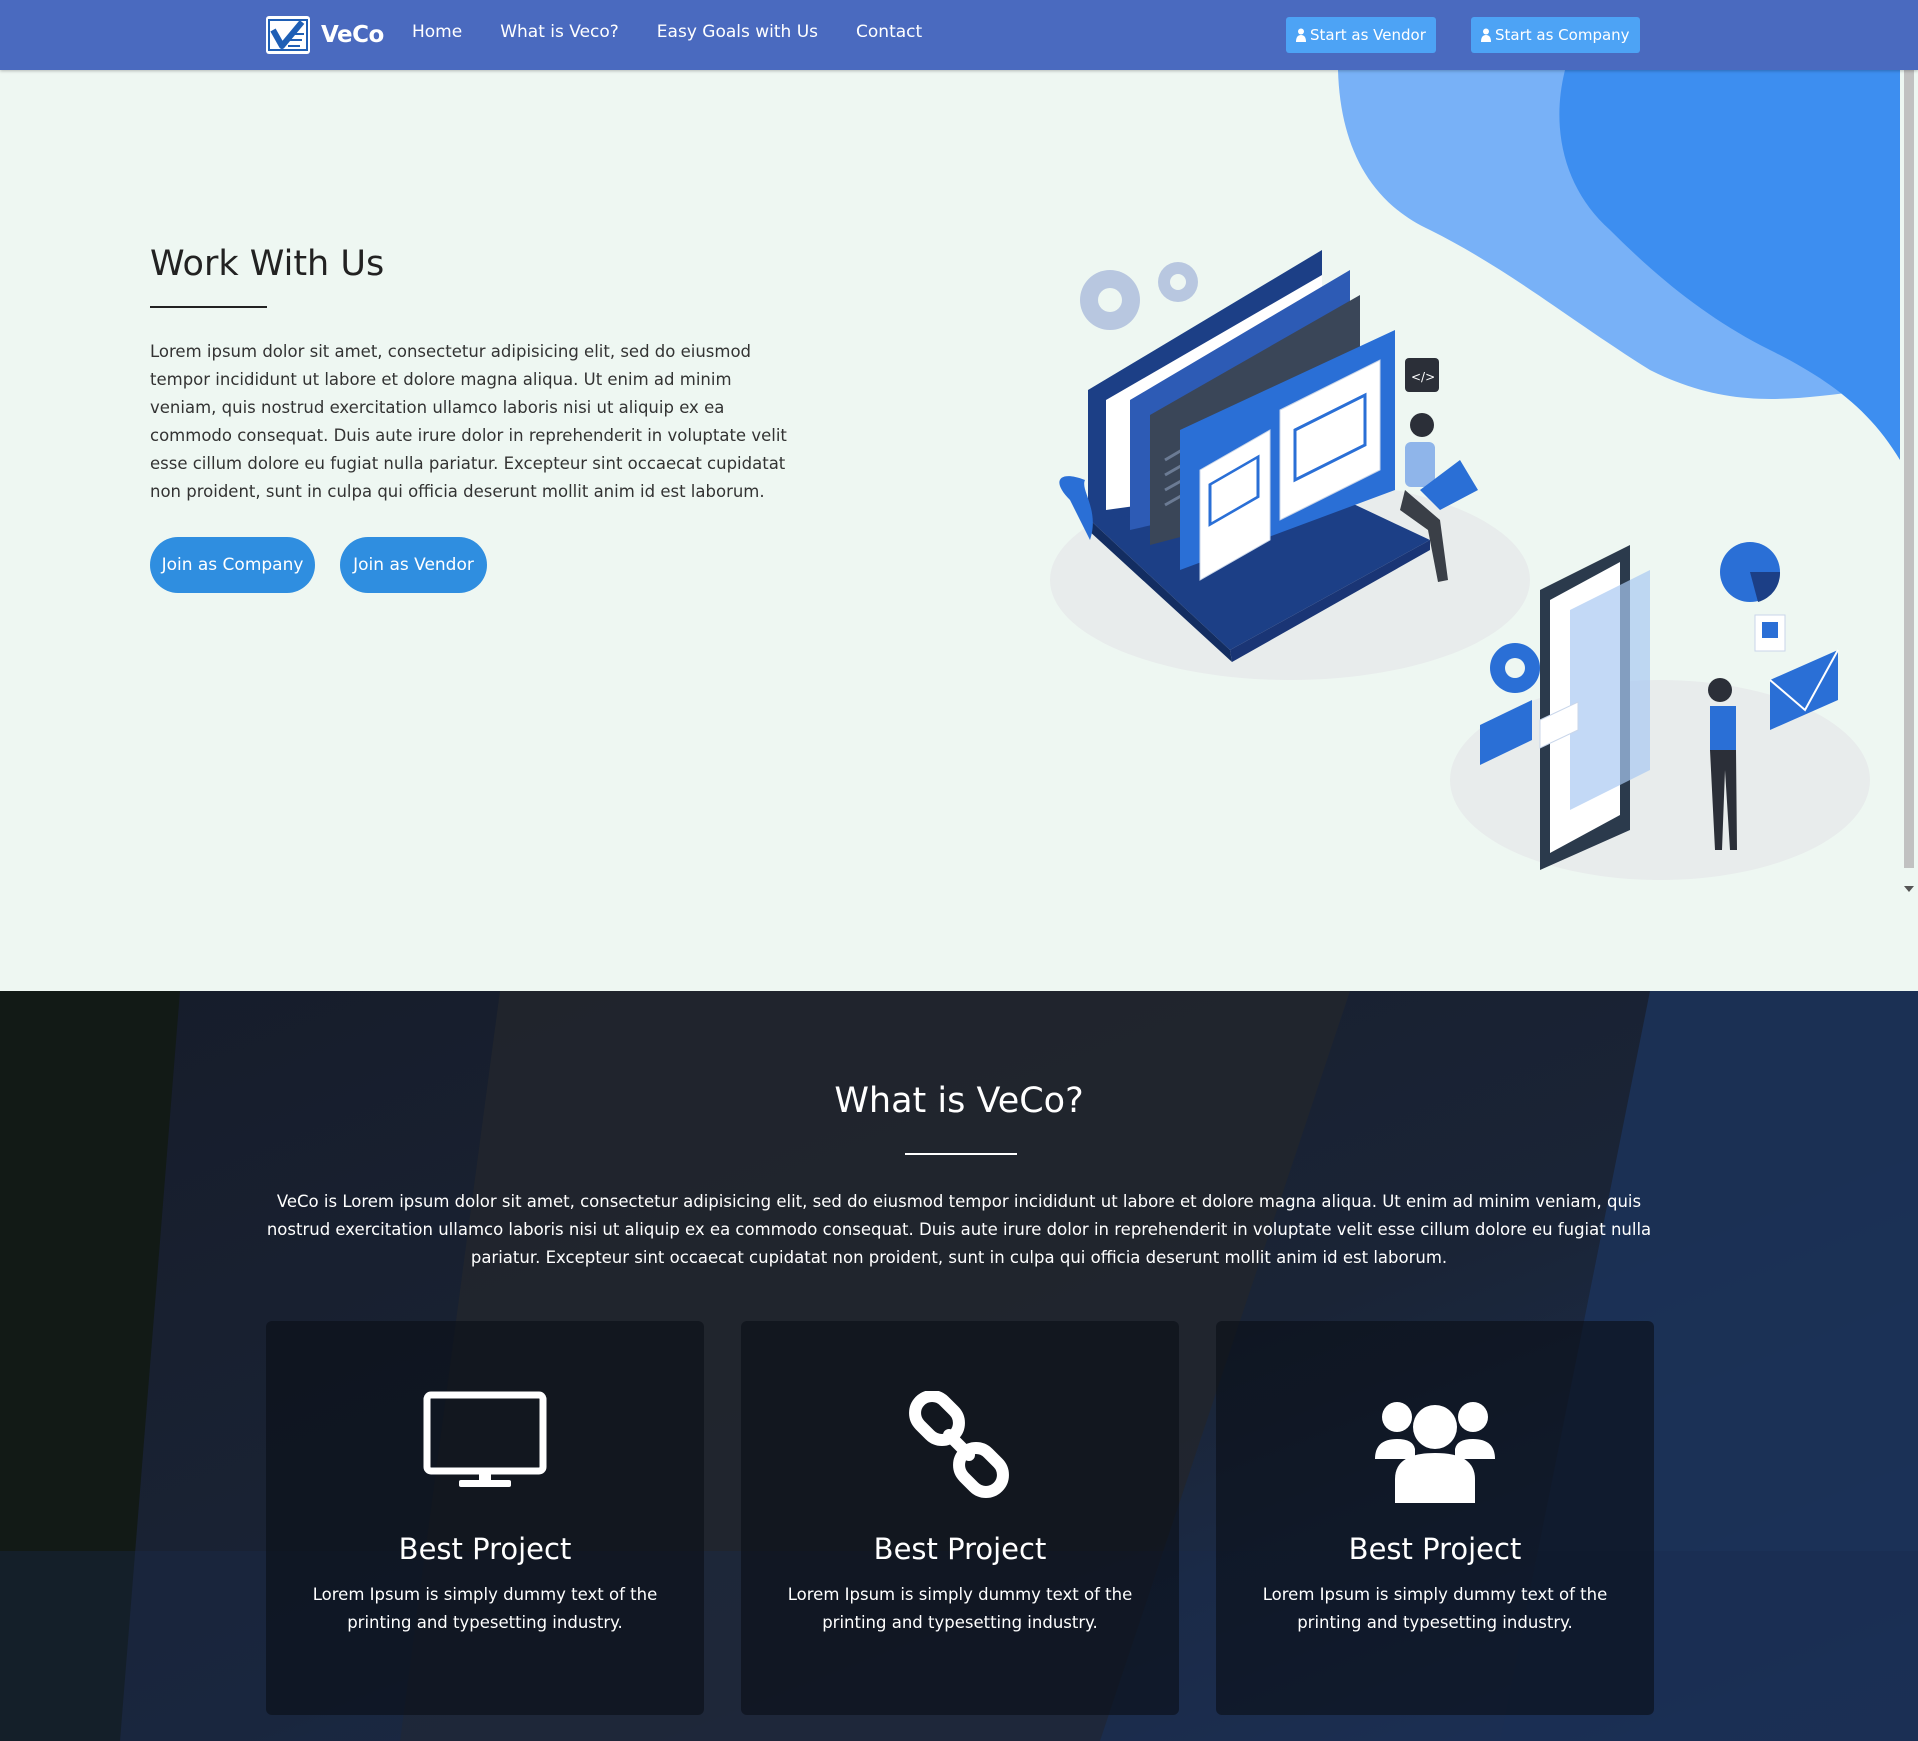 The image size is (1918, 1741). I want to click on scroll-down-arrow-icon, so click(1909, 889).